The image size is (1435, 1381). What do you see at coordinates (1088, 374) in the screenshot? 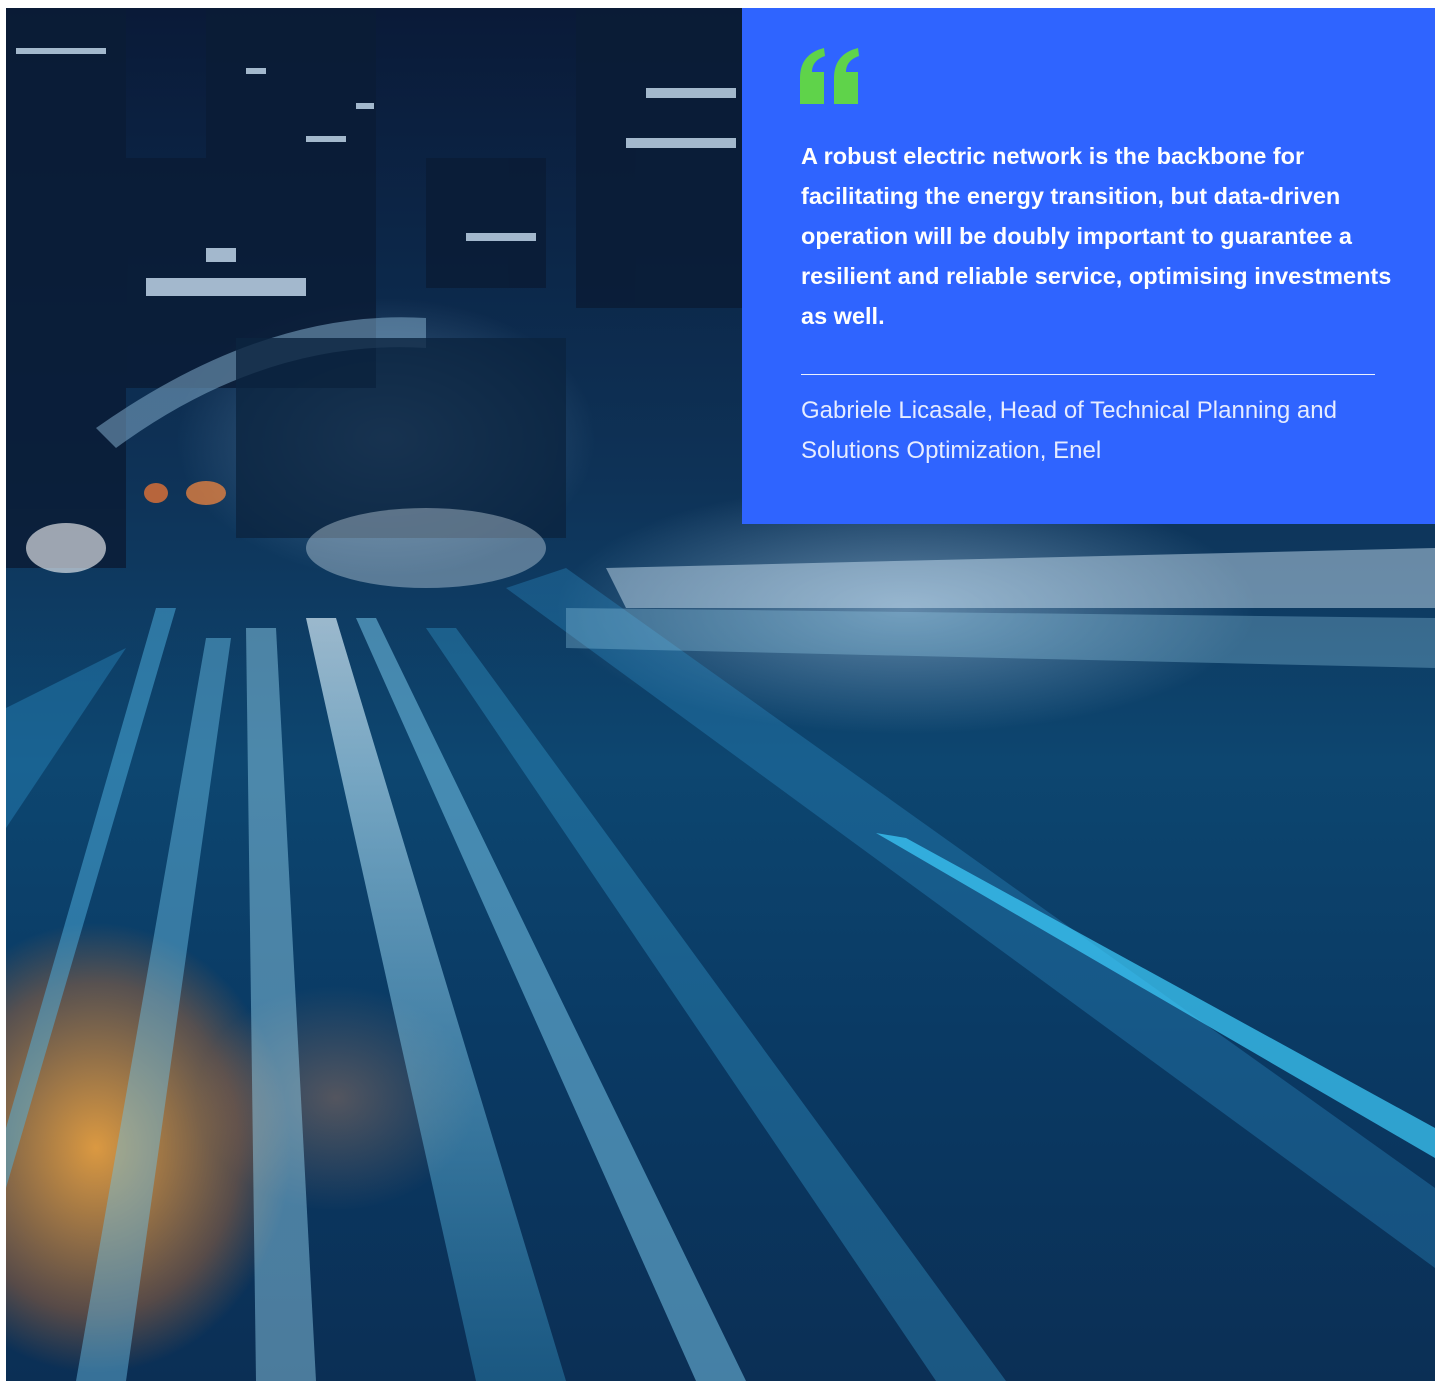
I see `divider` at bounding box center [1088, 374].